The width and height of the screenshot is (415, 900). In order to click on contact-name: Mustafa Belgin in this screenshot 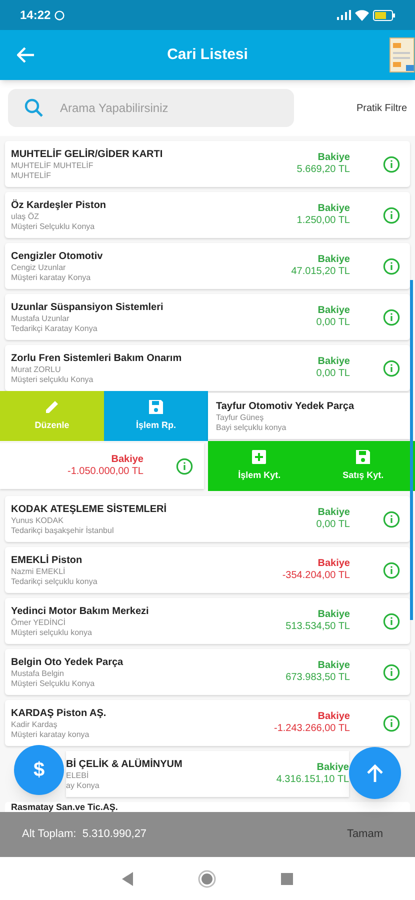, I will do `click(38, 673)`.